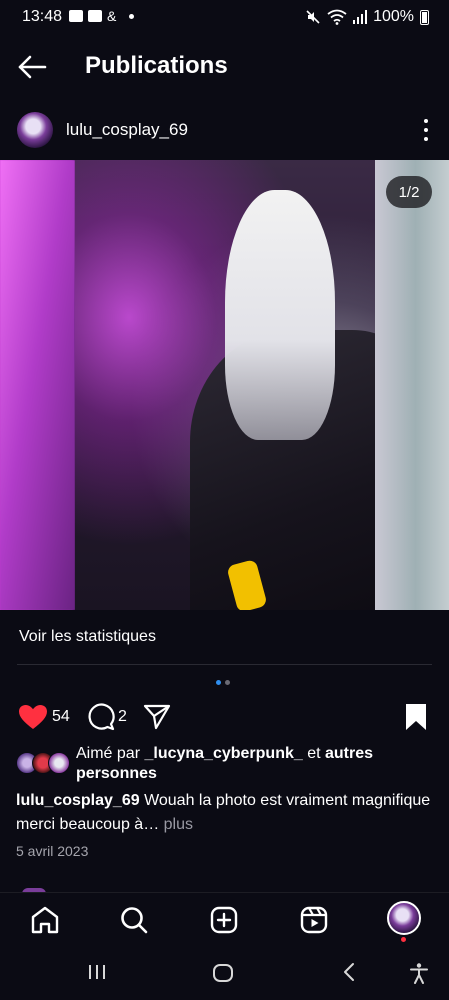 The width and height of the screenshot is (449, 1000). I want to click on back-icon, so click(349, 972).